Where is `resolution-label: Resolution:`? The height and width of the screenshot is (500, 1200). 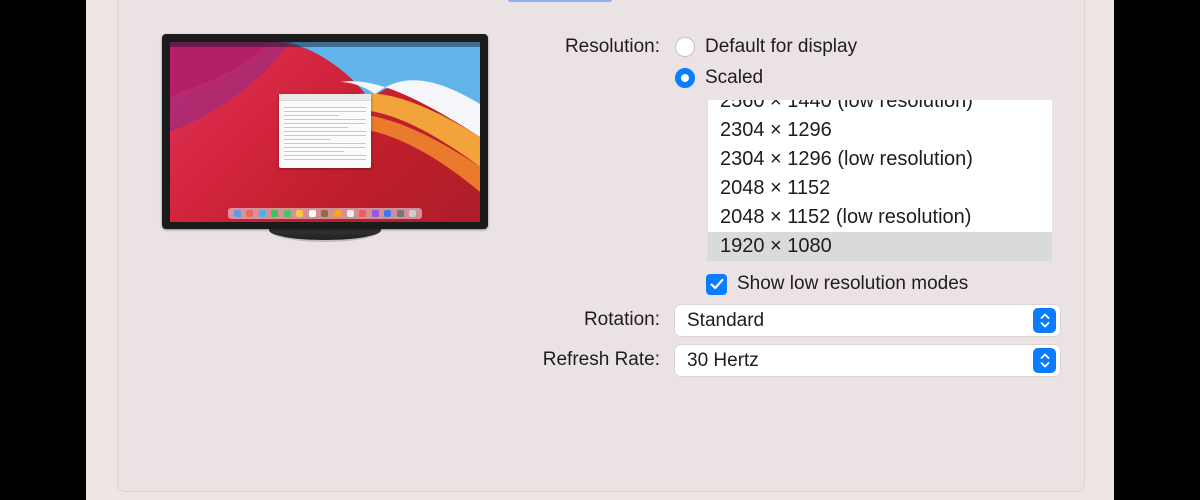
resolution-label: Resolution: is located at coordinates (612, 46).